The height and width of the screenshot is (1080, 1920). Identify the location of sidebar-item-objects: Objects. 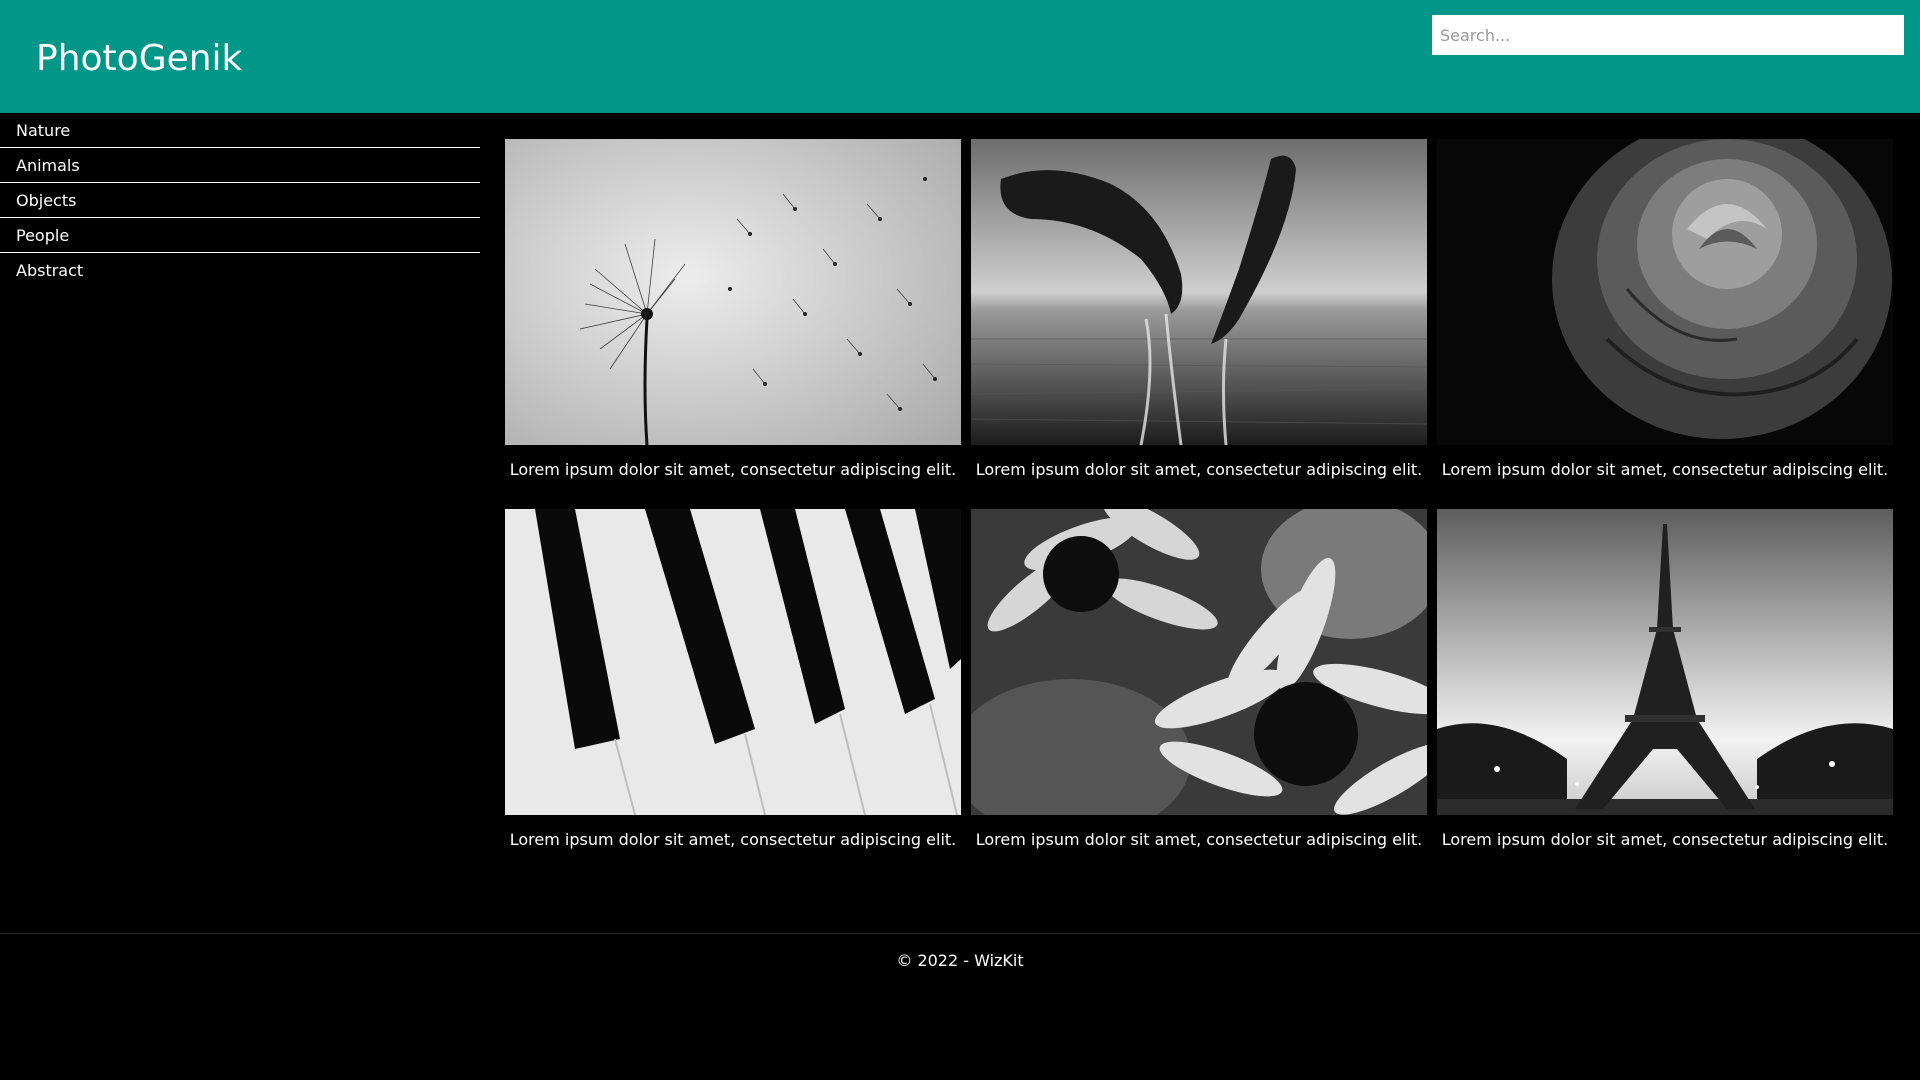
(240, 200).